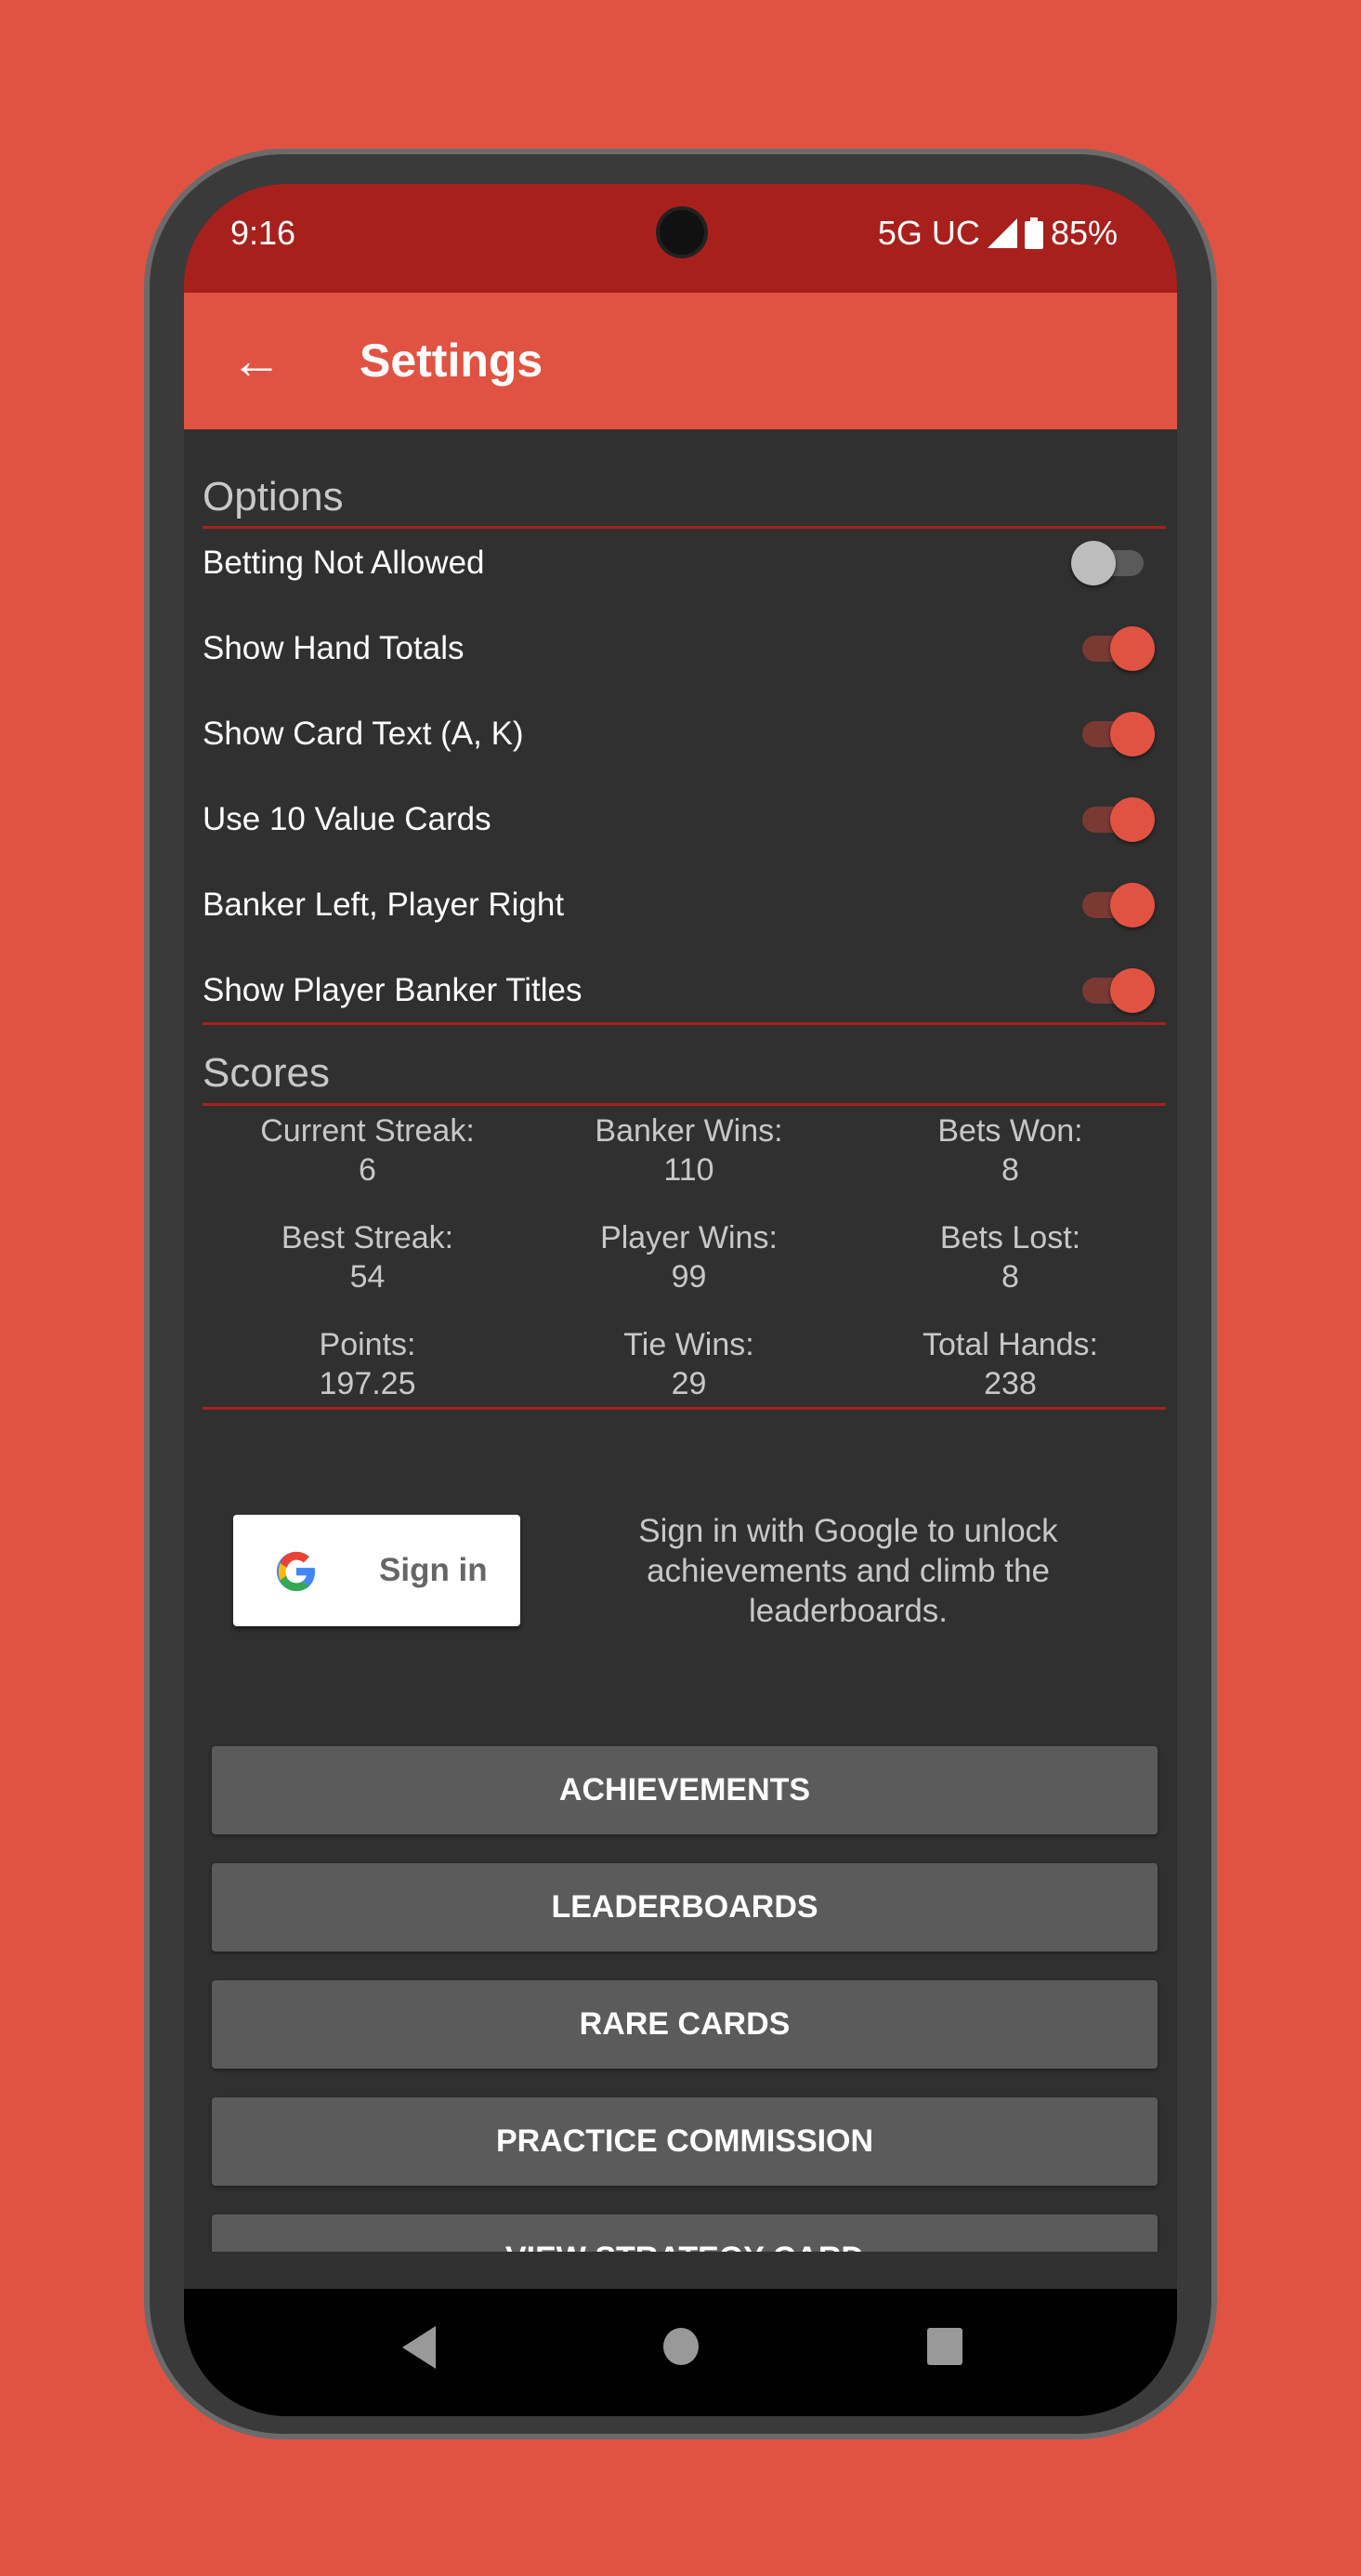 The width and height of the screenshot is (1361, 2576). Describe the element at coordinates (685, 1907) in the screenshot. I see `menu-button: LEADERBOARDS` at that location.